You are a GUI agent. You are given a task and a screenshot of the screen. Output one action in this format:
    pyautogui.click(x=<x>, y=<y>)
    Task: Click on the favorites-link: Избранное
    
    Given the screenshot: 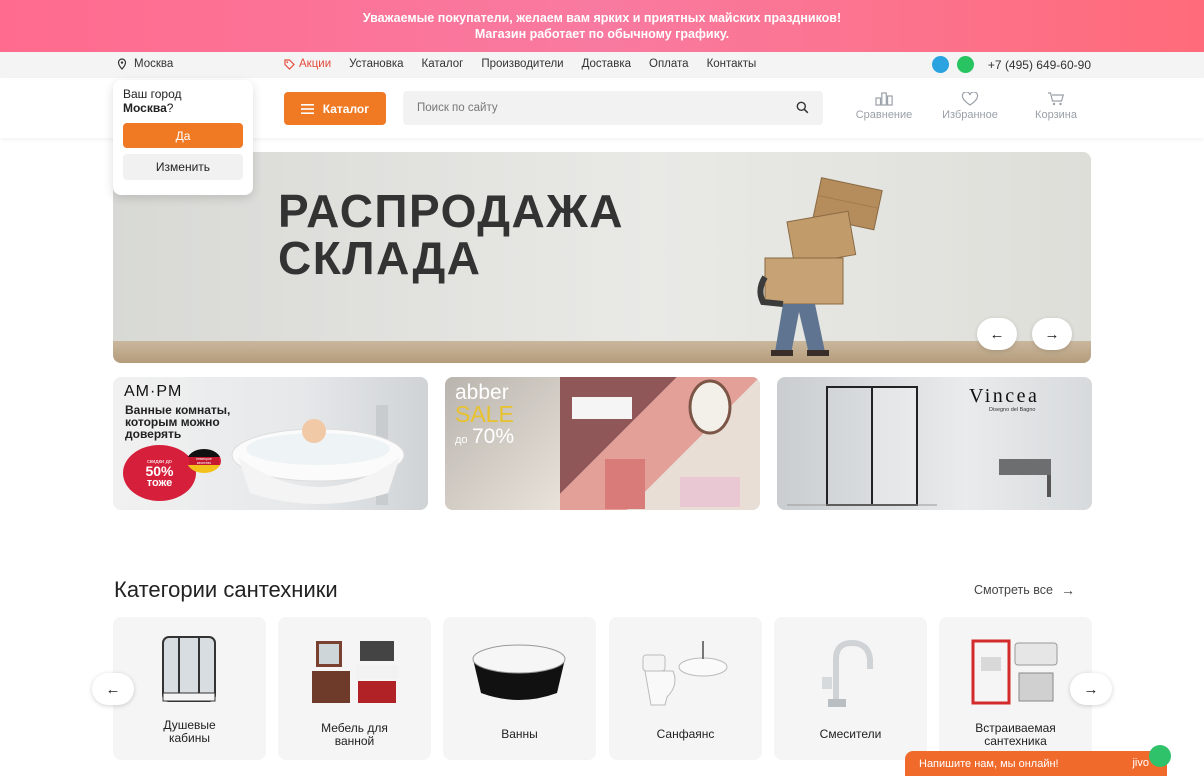 What is the action you would take?
    pyautogui.click(x=970, y=106)
    